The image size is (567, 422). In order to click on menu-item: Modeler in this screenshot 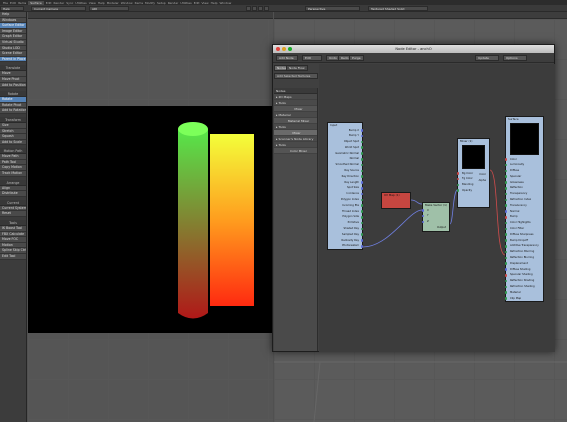, I will do `click(113, 3)`.